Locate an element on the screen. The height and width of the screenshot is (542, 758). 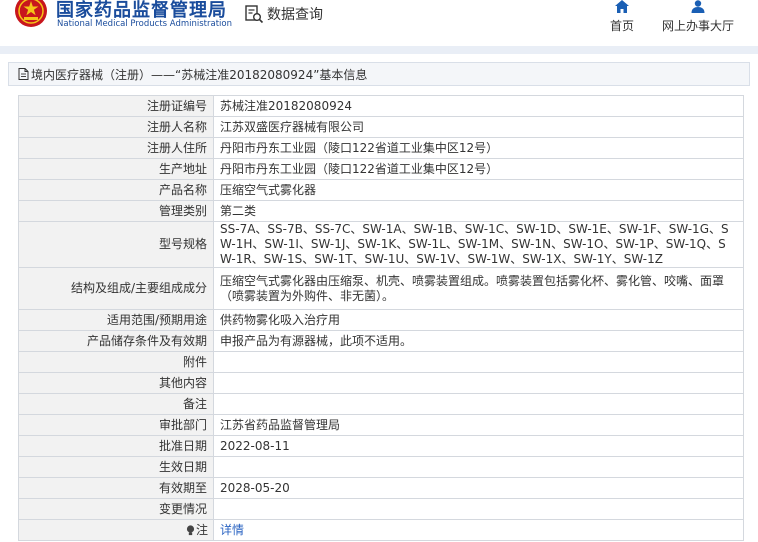
table-row: 注册人住所 丹阳市丹东工业园（陵口122省道工业集中区12号） is located at coordinates (381, 148).